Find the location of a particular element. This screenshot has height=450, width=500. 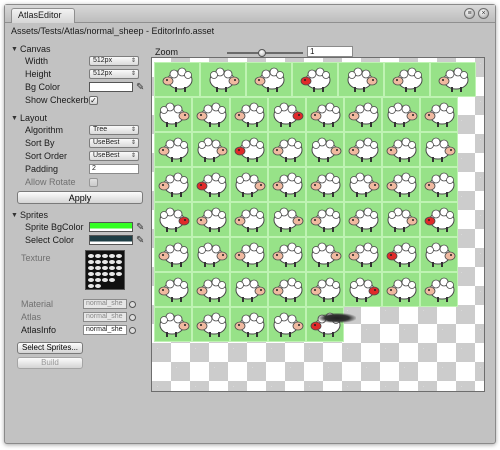

show-checkerboard-checkbox: ✓ is located at coordinates (93, 100).